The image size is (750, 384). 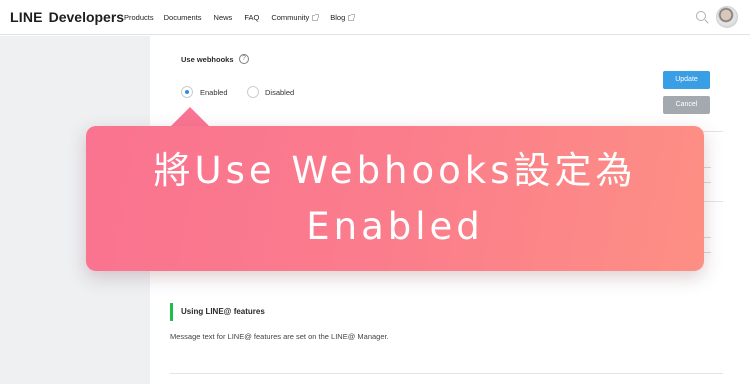 What do you see at coordinates (244, 59) in the screenshot?
I see `help-icon: ?` at bounding box center [244, 59].